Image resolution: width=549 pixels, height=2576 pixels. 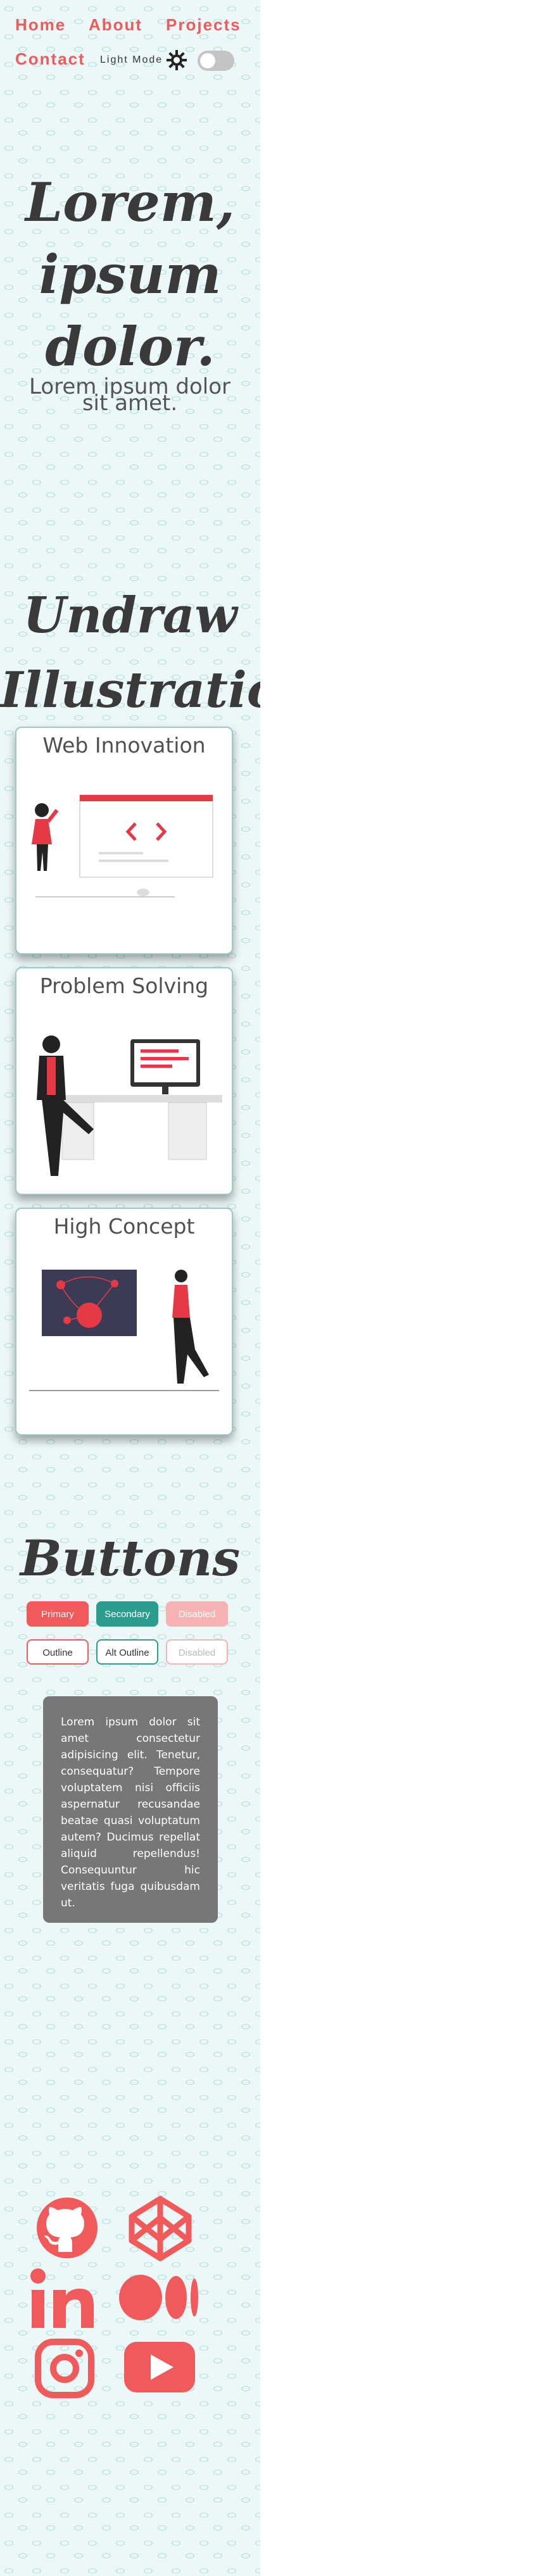 What do you see at coordinates (124, 745) in the screenshot?
I see `card-title: Web Innovation` at bounding box center [124, 745].